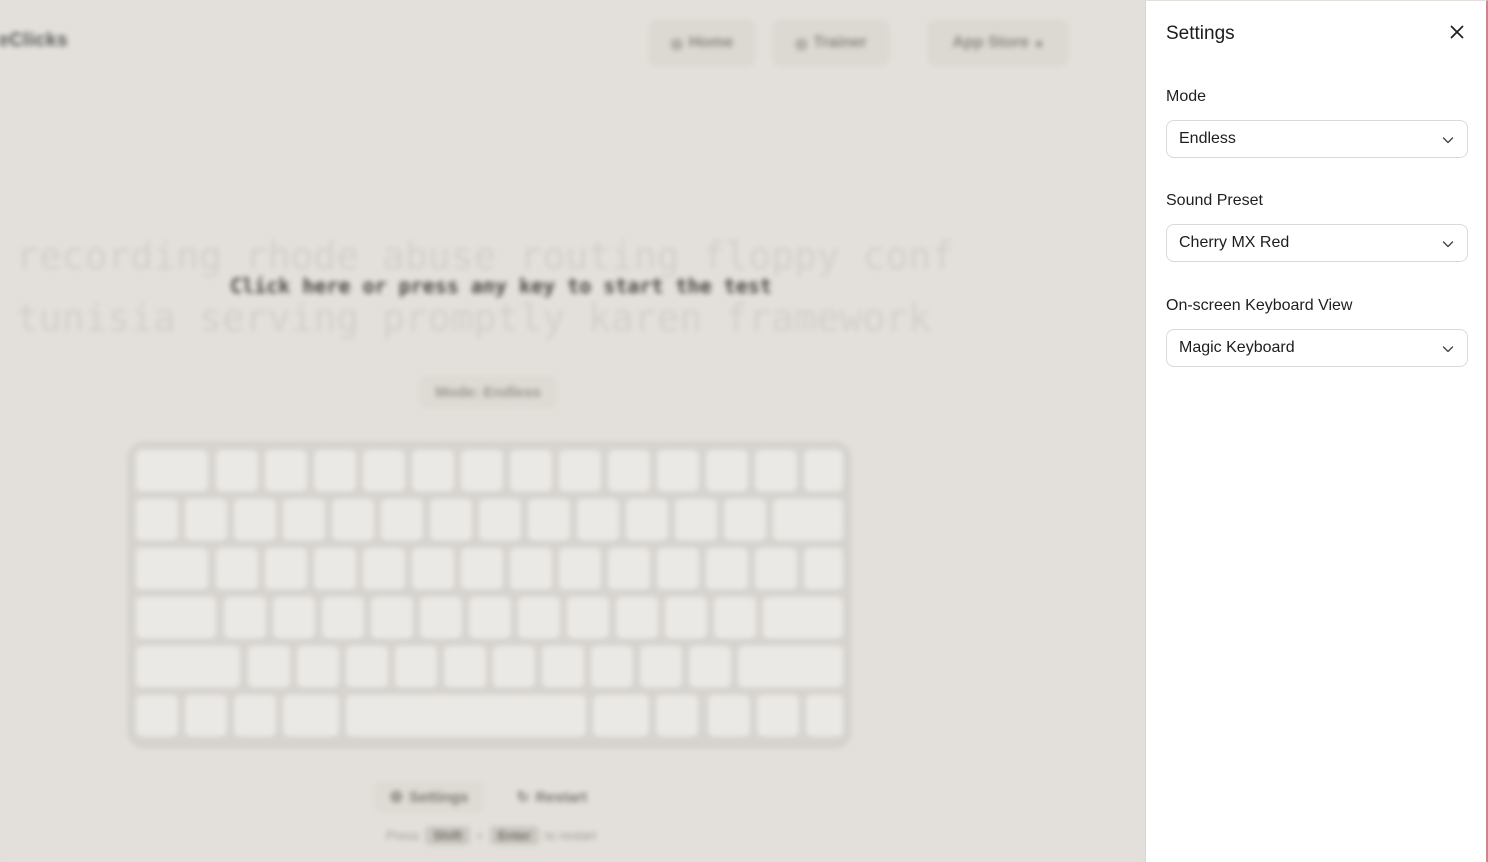 Image resolution: width=1488 pixels, height=862 pixels. Describe the element at coordinates (514, 835) in the screenshot. I see `hint-key-enter: Enter` at that location.